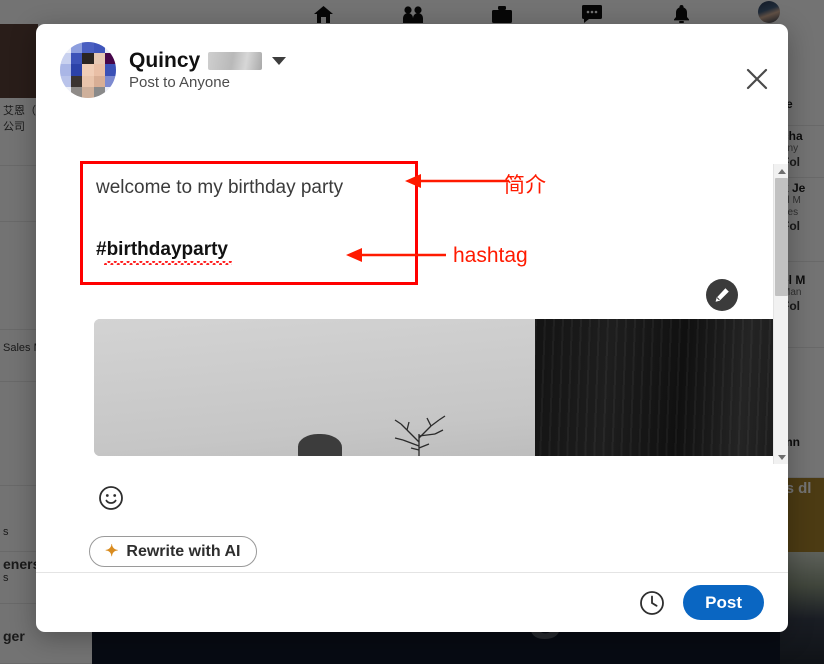  I want to click on annotation-label-intro: 简介, so click(525, 185).